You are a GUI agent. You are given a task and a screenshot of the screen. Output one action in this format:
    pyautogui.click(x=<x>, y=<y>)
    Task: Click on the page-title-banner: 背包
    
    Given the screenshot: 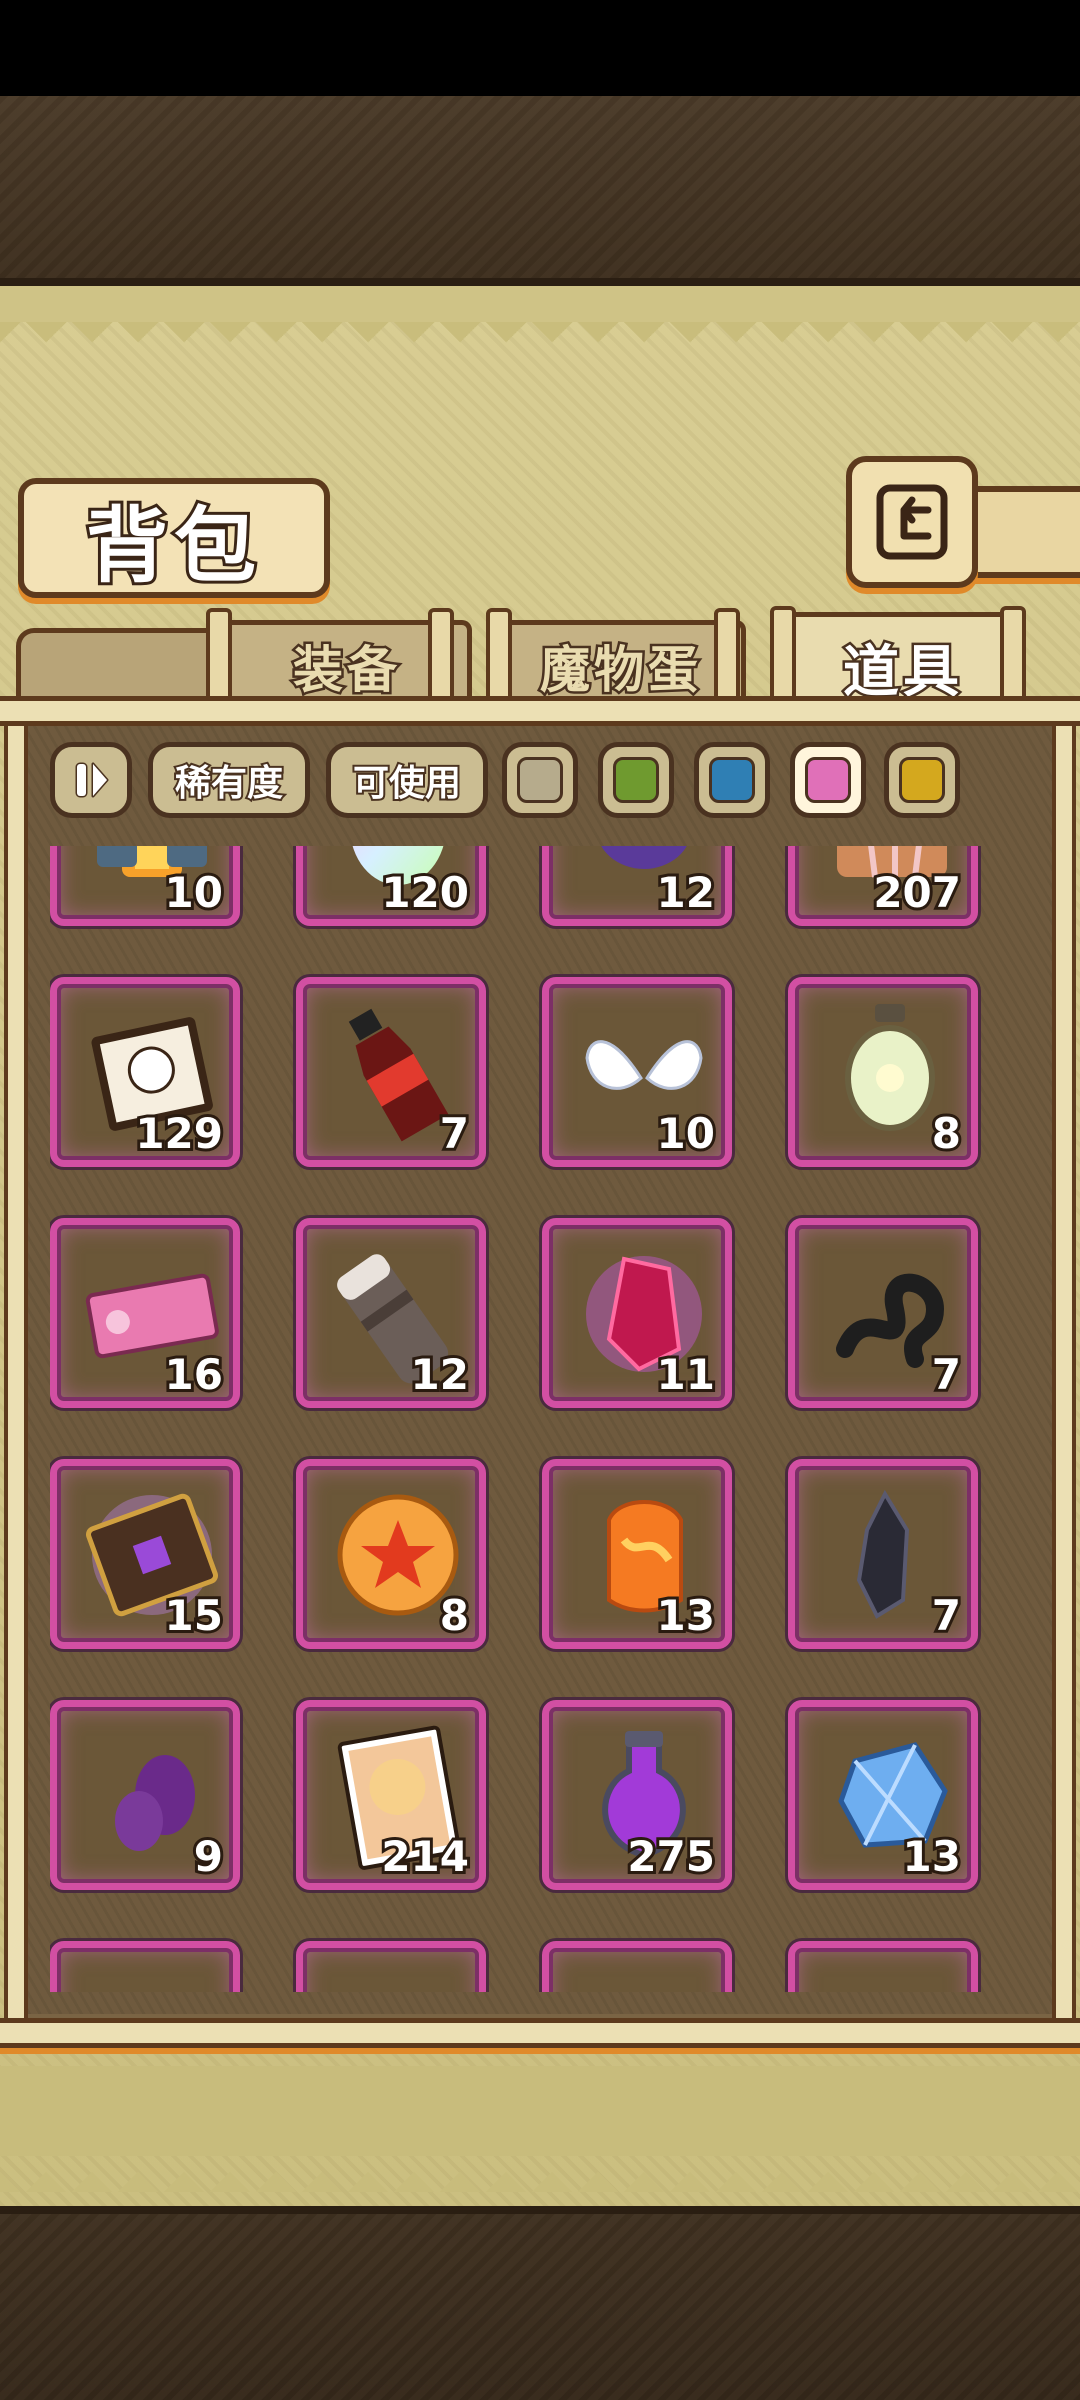 What is the action you would take?
    pyautogui.click(x=174, y=538)
    